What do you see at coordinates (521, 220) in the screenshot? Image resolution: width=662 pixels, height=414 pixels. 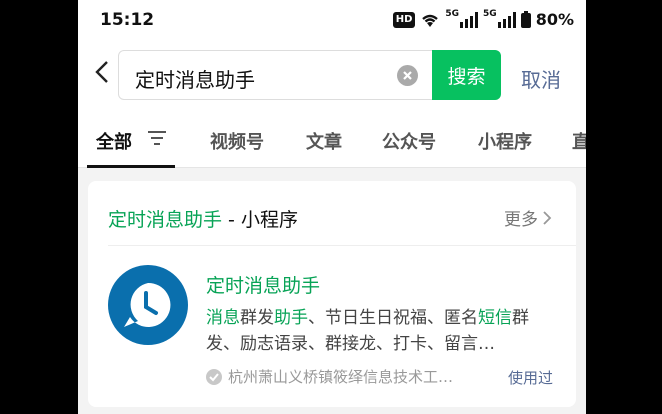 I see `more-label: 更多` at bounding box center [521, 220].